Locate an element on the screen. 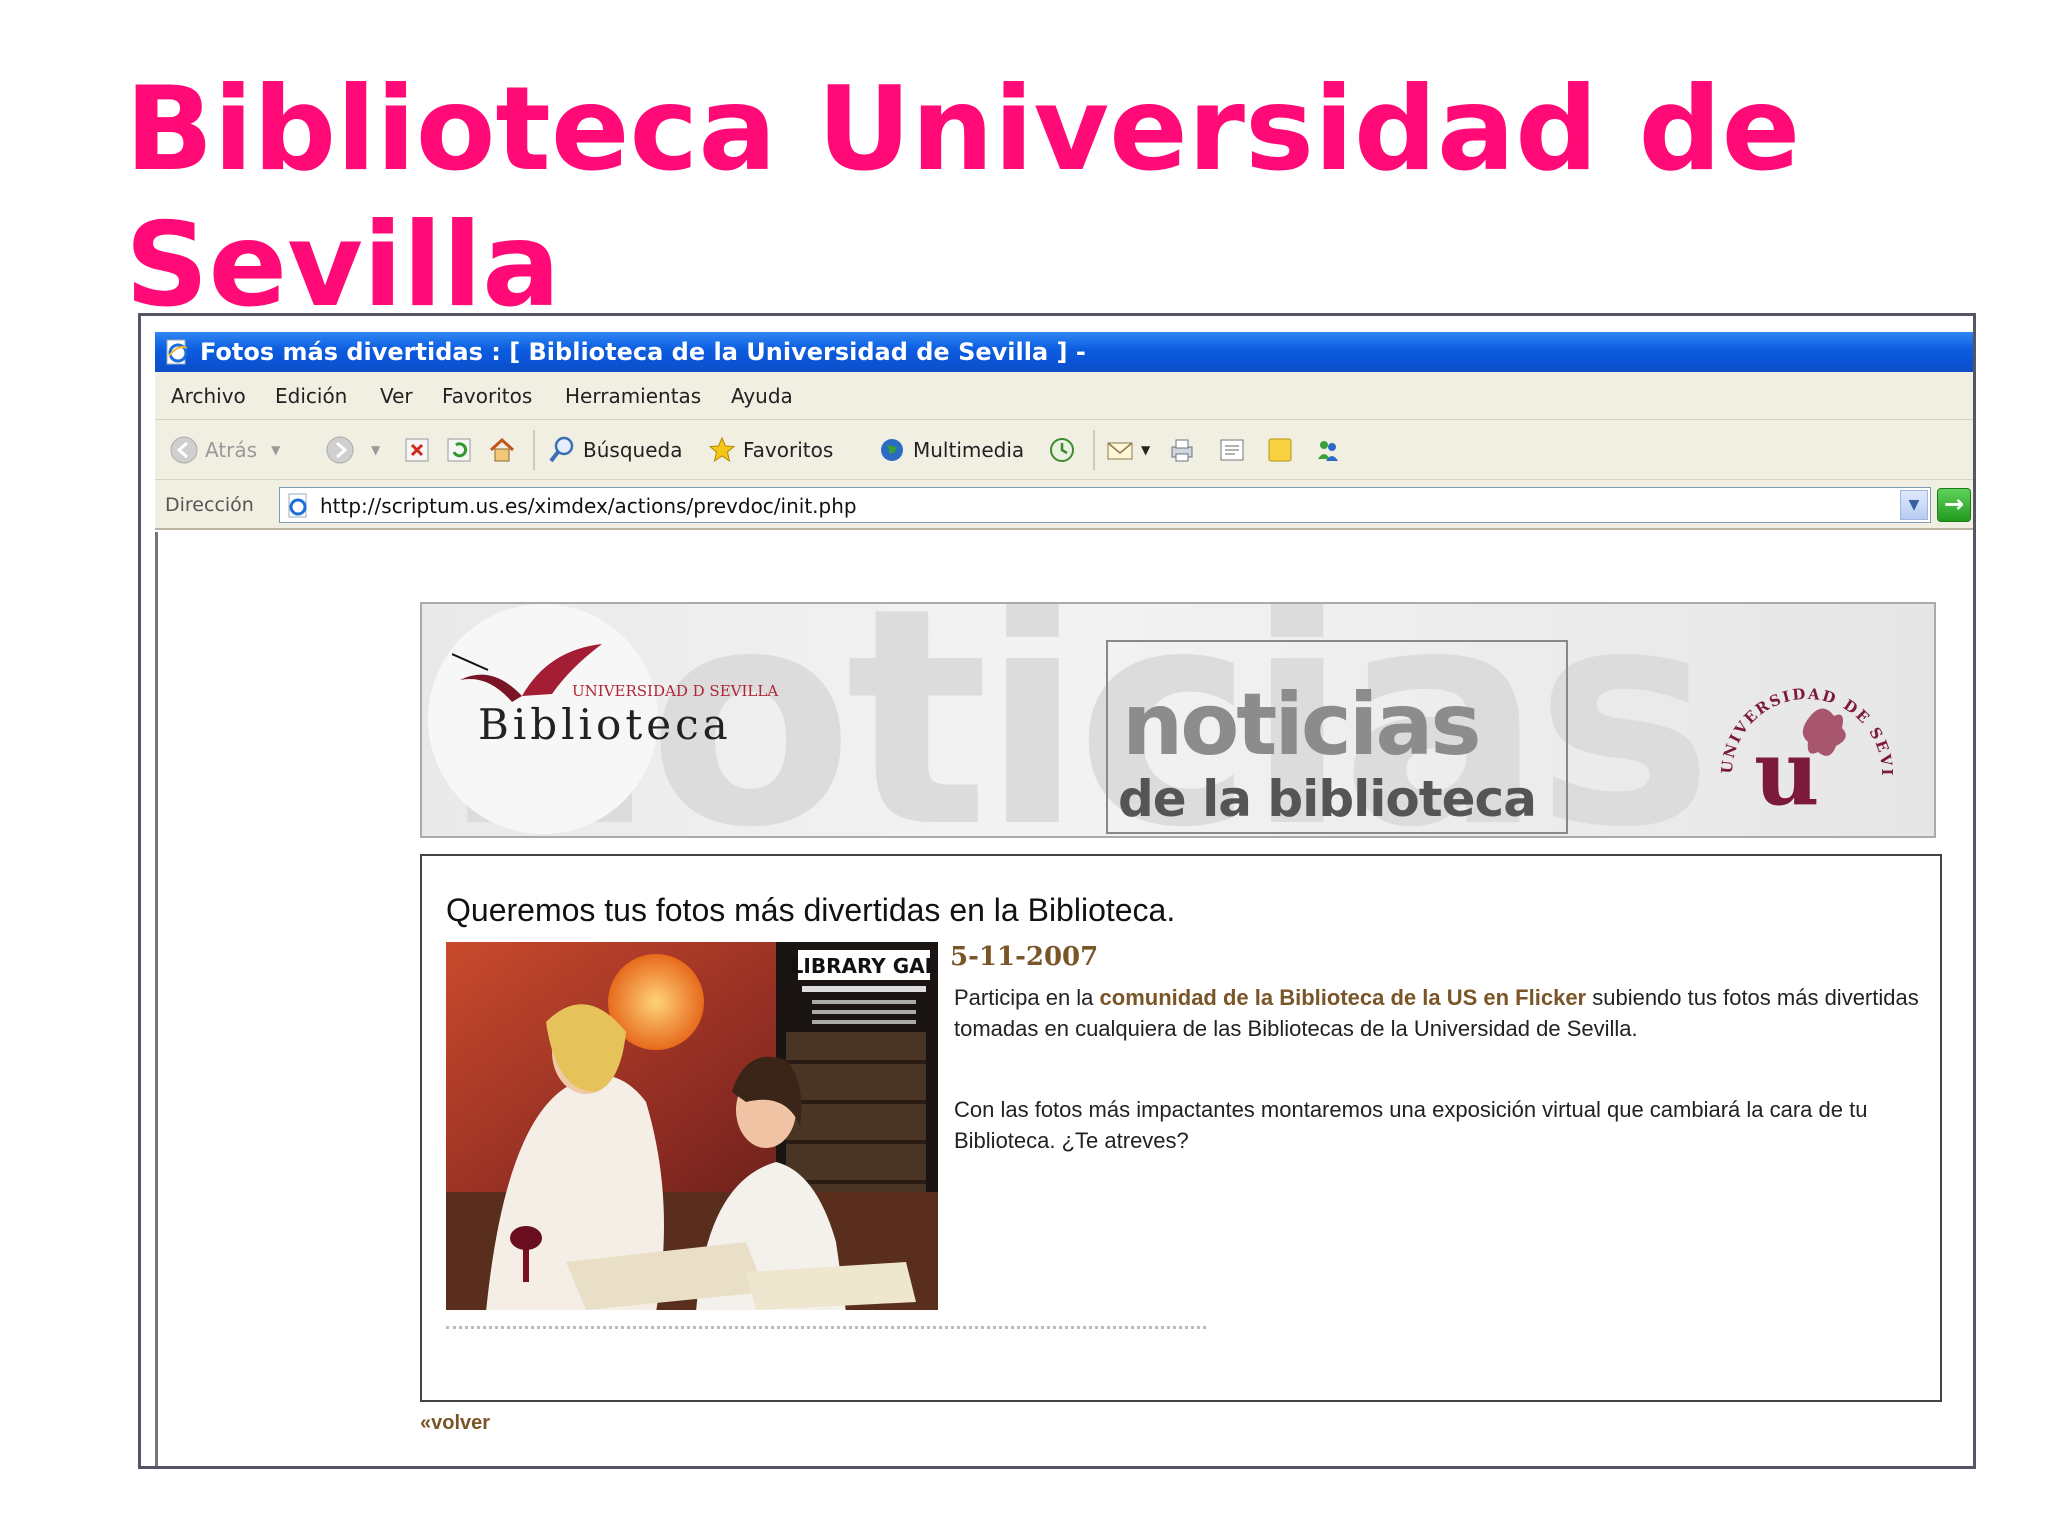 The width and height of the screenshot is (2048, 1536). note-icon is located at coordinates (1280, 450).